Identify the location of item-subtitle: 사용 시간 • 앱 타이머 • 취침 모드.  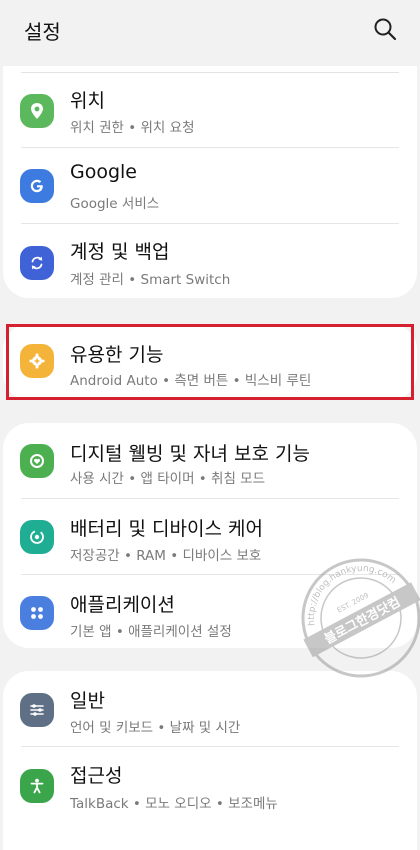
(168, 479).